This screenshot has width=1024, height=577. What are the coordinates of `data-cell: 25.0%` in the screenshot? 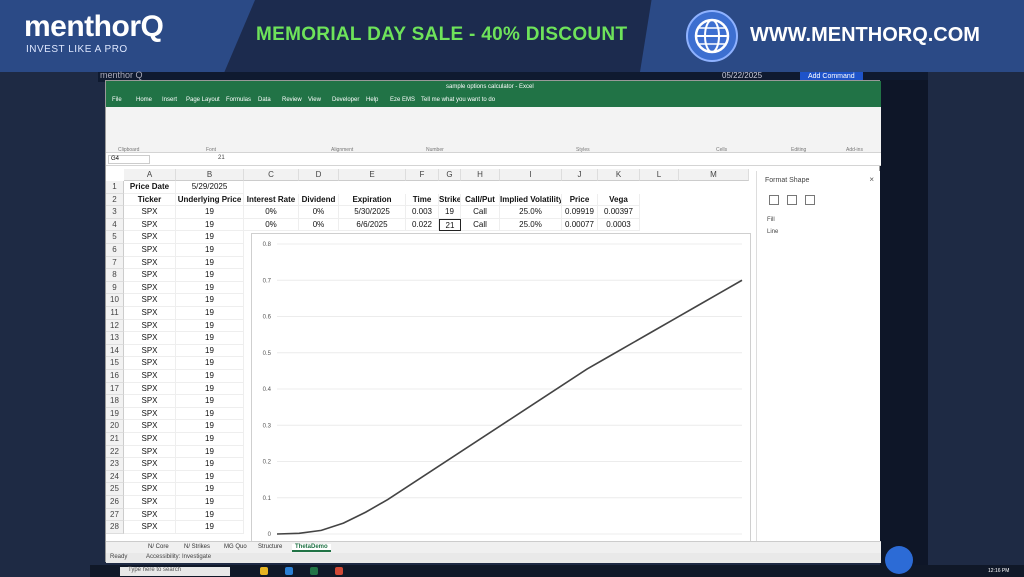 It's located at (531, 225).